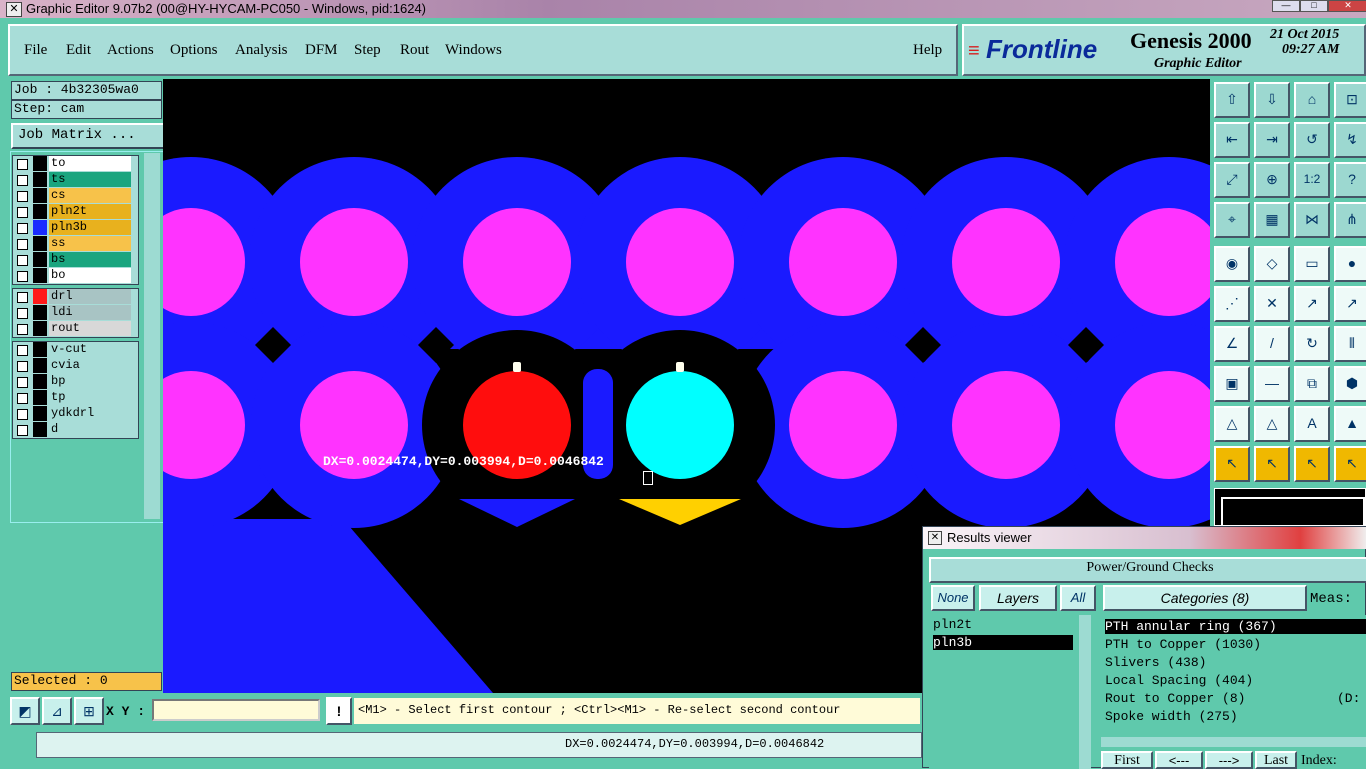  What do you see at coordinates (90, 429) in the screenshot?
I see `layer-name: d` at bounding box center [90, 429].